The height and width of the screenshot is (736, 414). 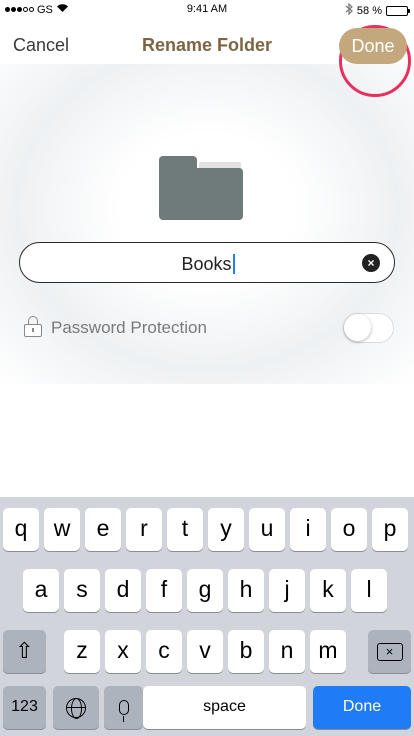 I want to click on key-b: b, so click(x=246, y=651).